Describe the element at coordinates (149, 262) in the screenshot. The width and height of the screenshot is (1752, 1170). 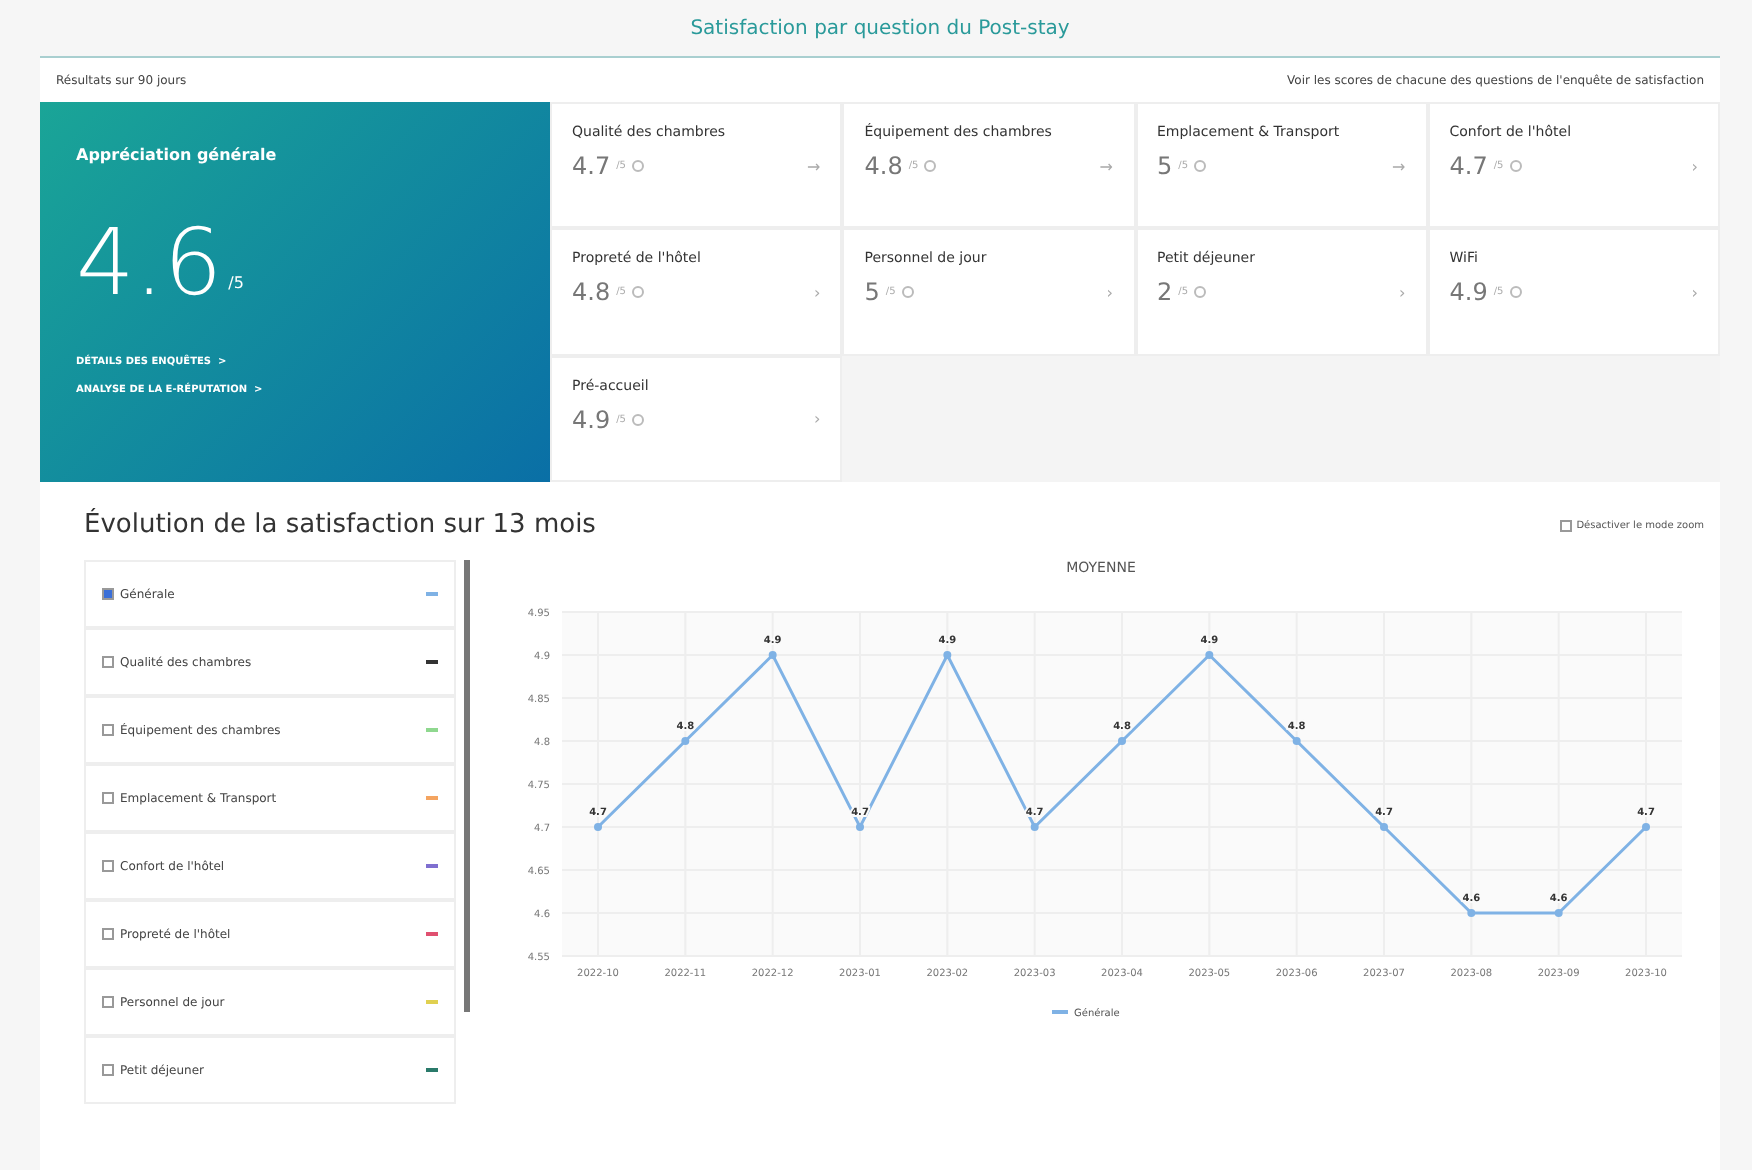
I see `overall-score: 4.6` at that location.